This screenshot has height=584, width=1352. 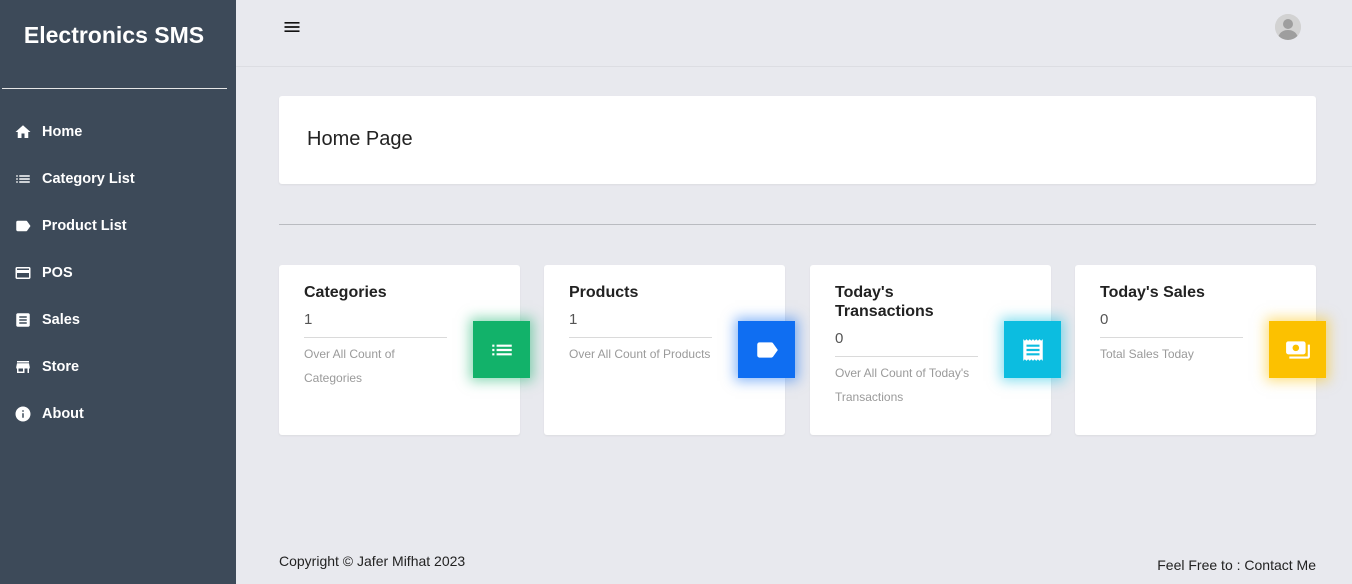 I want to click on card-title: Products, so click(x=604, y=292).